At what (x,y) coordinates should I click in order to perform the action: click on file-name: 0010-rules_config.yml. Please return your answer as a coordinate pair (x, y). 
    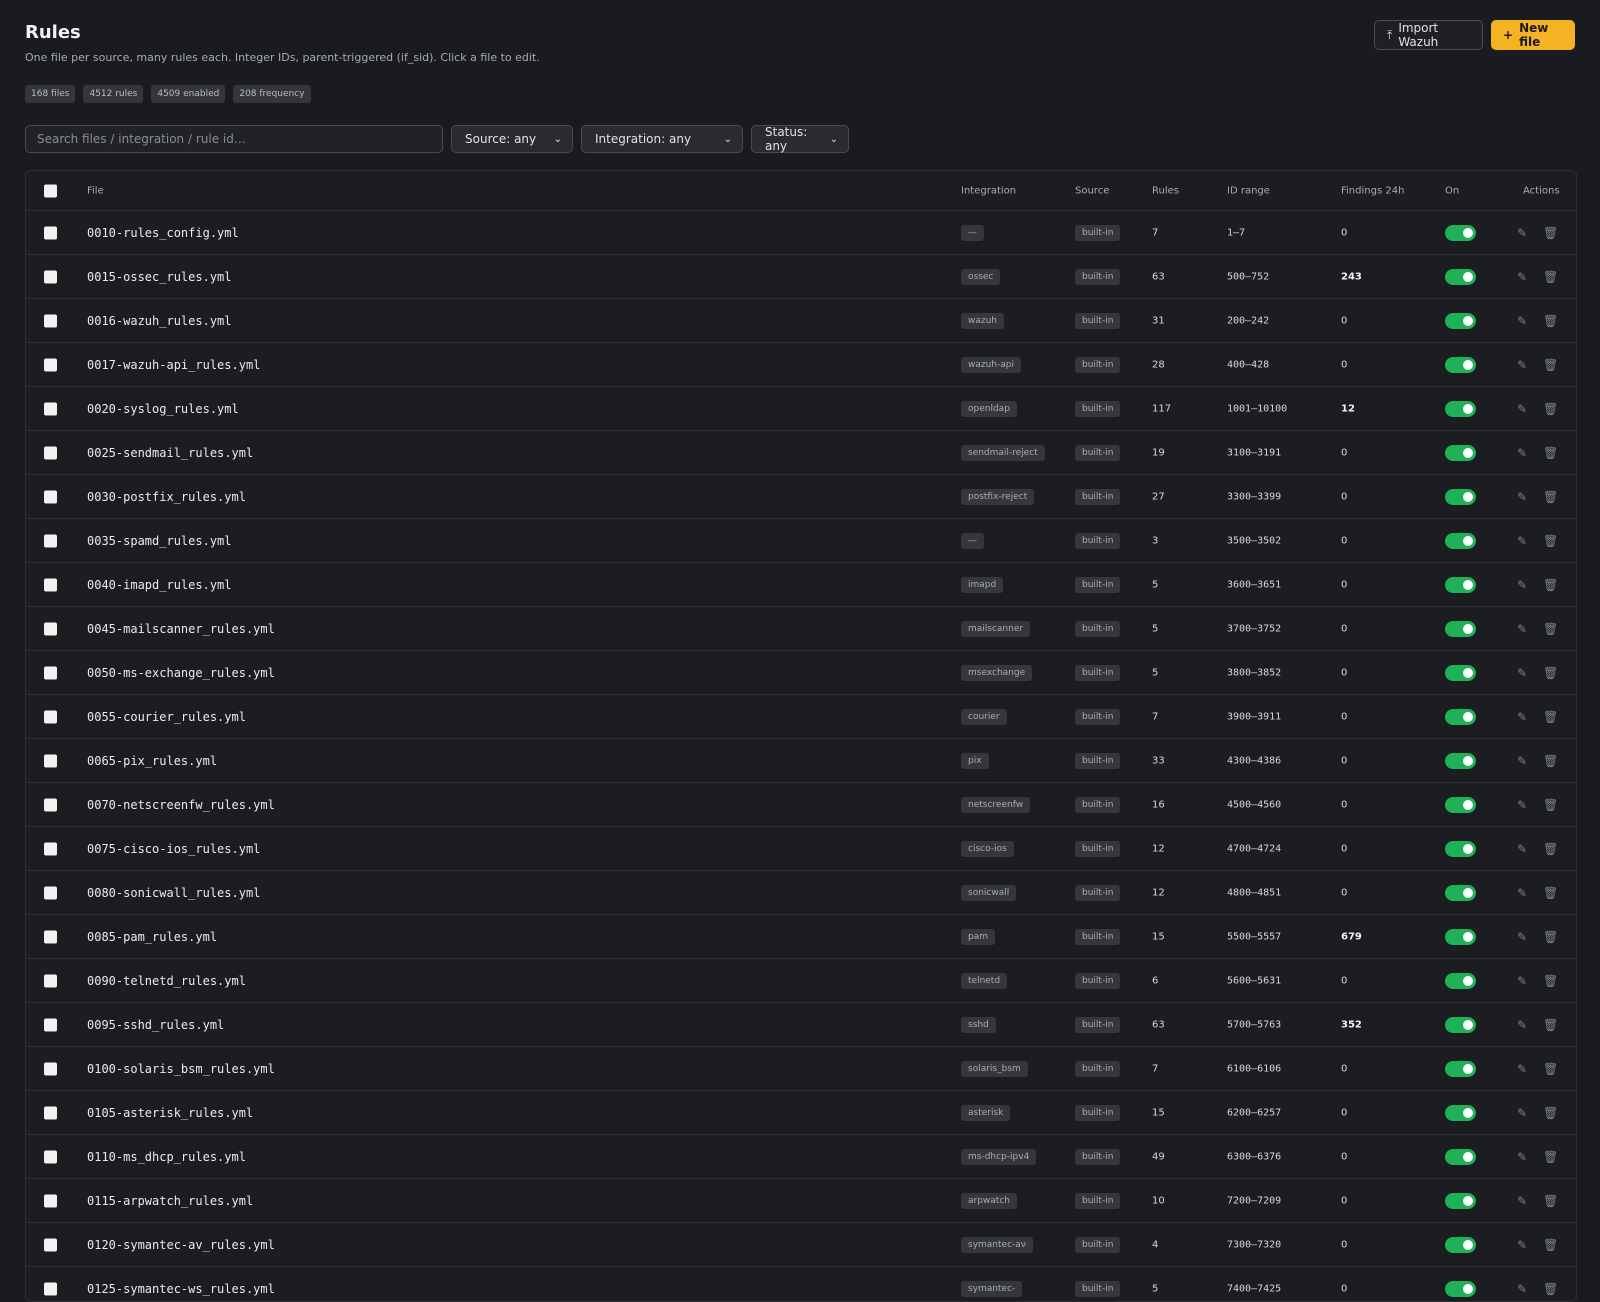
    Looking at the image, I should click on (163, 233).